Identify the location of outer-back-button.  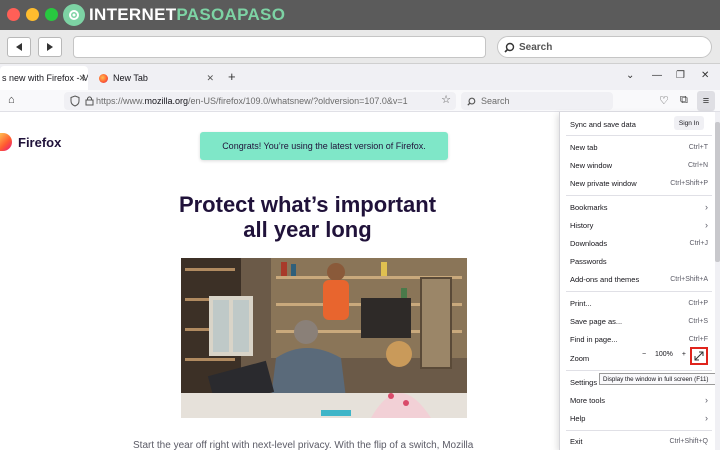
(19, 47).